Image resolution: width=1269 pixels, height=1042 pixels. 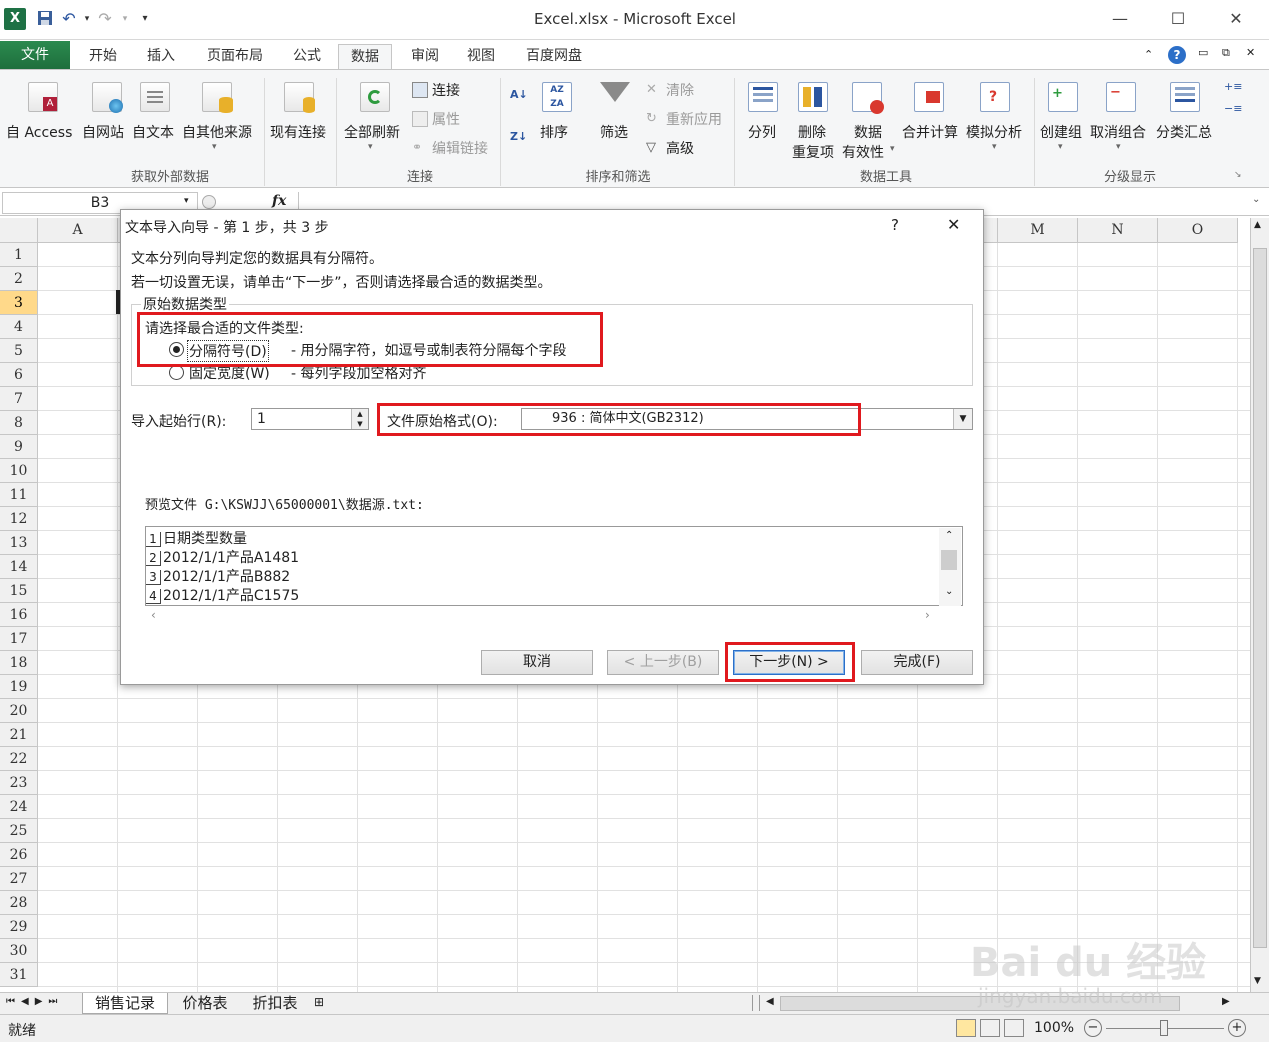 What do you see at coordinates (19, 711) in the screenshot?
I see `row-header: 20` at bounding box center [19, 711].